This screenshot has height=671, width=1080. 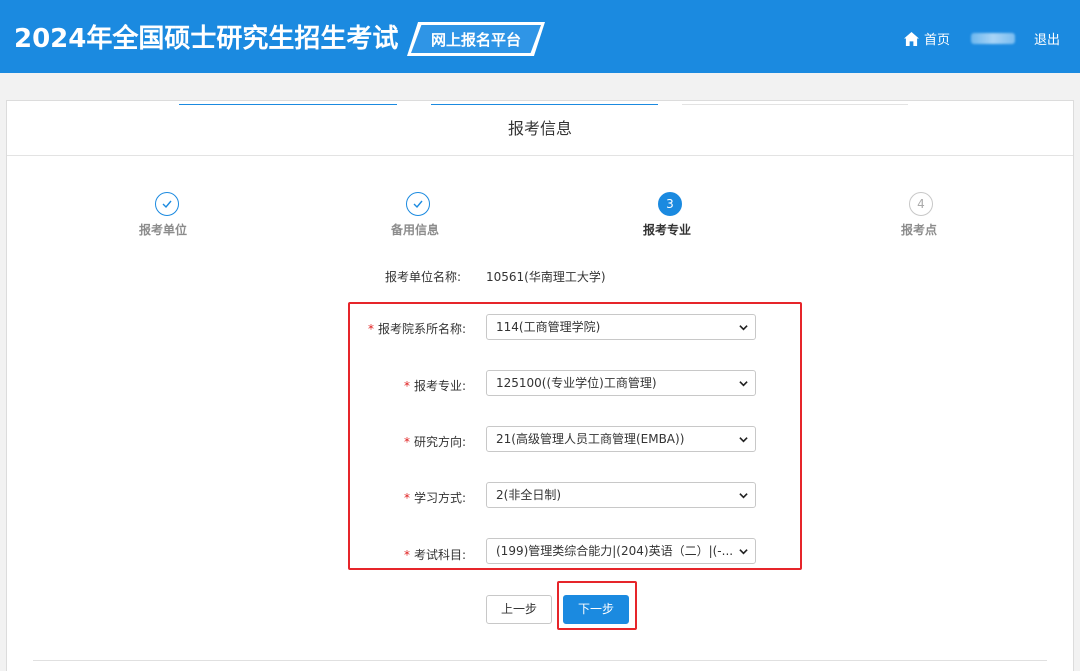 I want to click on research-direction-select: 21(高级管理人员工商管理(EMBA)), so click(x=621, y=439).